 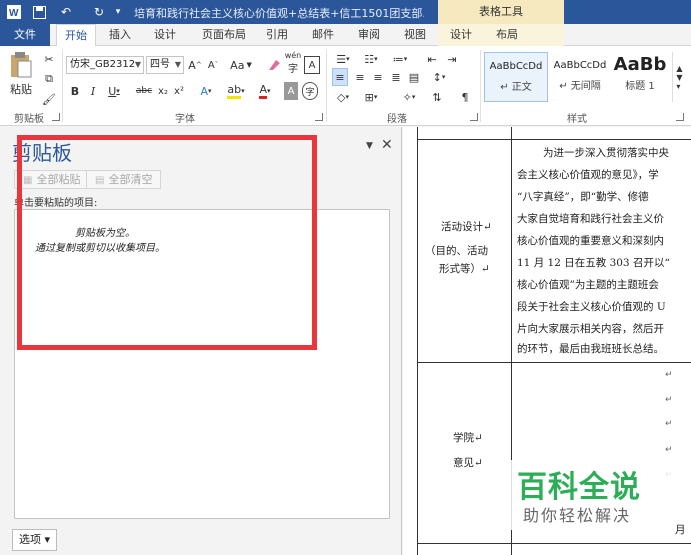 I want to click on font-name-value: 仿宋_GB2312, so click(x=103, y=64).